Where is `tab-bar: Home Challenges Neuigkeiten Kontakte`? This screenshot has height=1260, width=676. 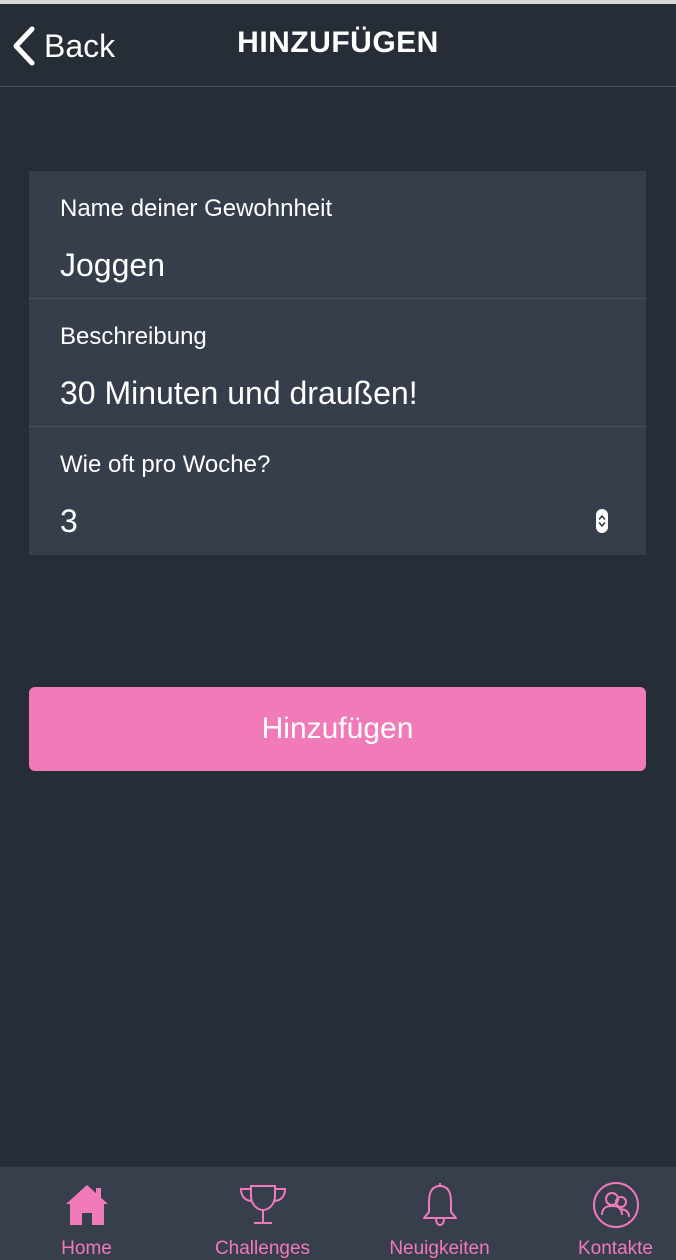
tab-bar: Home Challenges Neuigkeiten Kontakte is located at coordinates (338, 1213).